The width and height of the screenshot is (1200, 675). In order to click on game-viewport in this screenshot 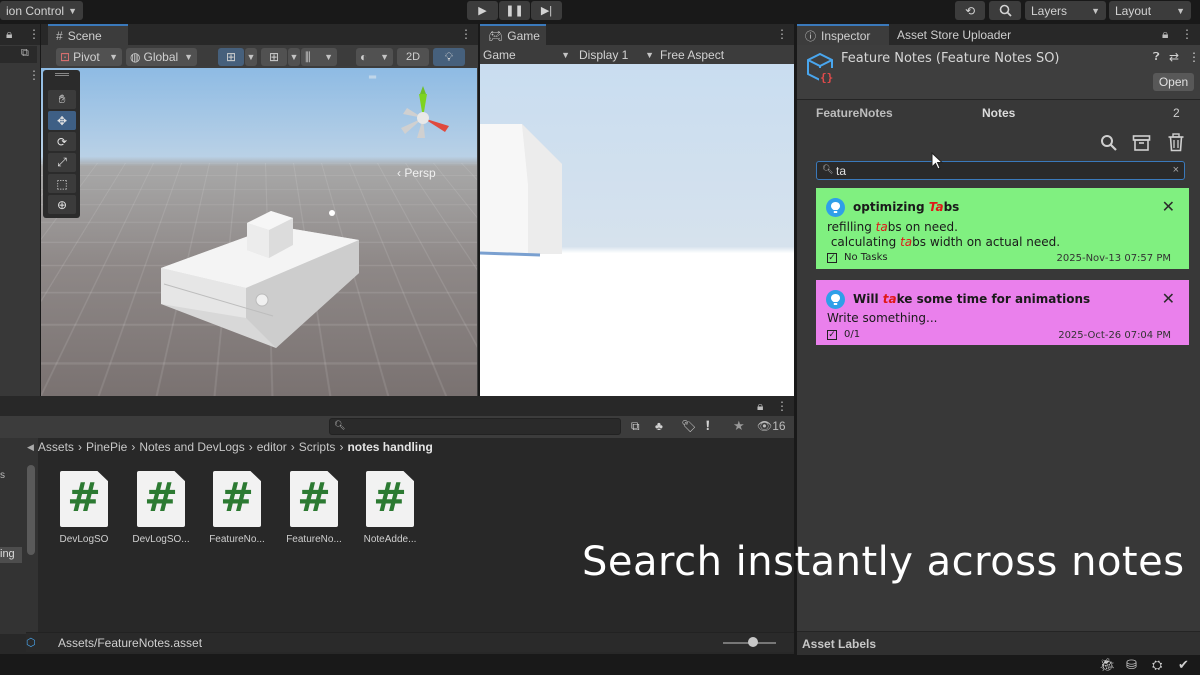, I will do `click(637, 230)`.